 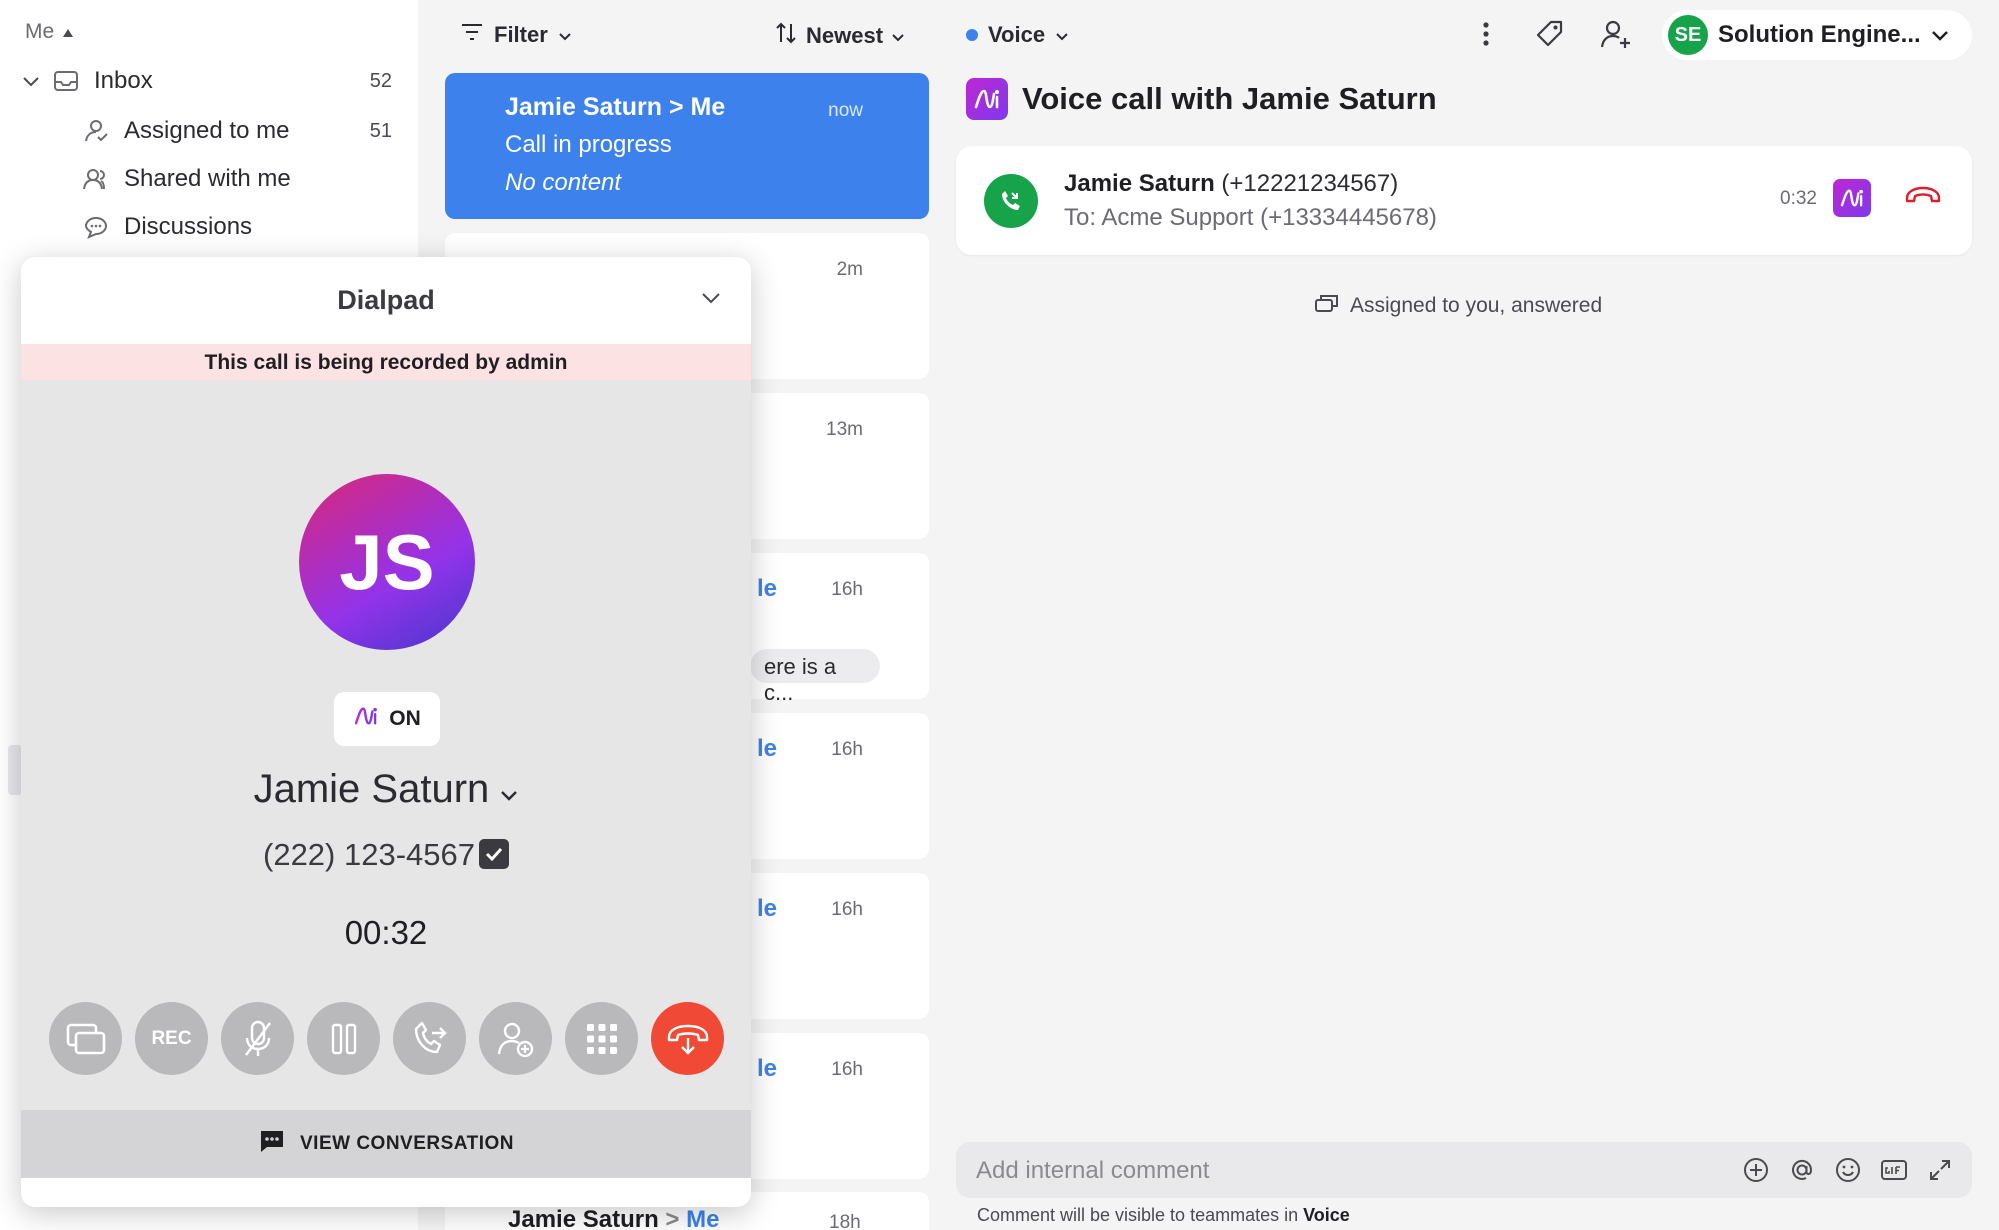 I want to click on sidebar-item-assigned-to-me: Assigned to me 51, so click(x=209, y=131).